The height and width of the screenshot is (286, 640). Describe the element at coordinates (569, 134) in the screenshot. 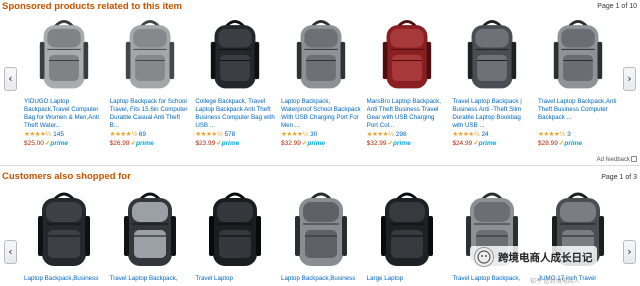

I see `review-count-link: 3` at that location.